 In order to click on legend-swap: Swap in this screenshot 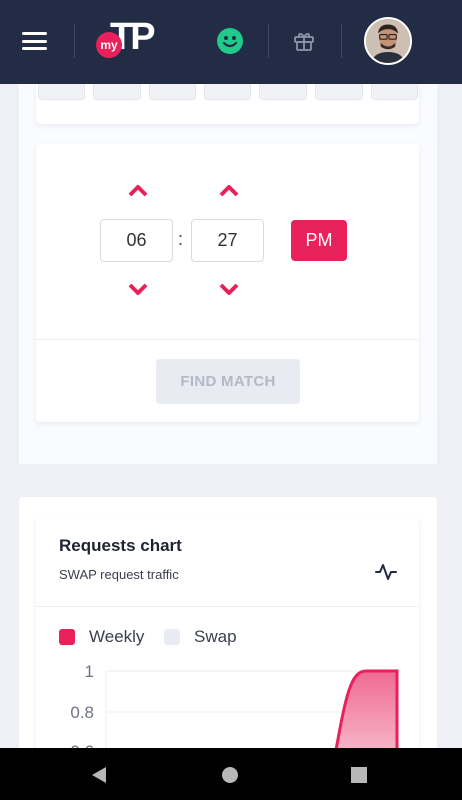, I will do `click(200, 637)`.